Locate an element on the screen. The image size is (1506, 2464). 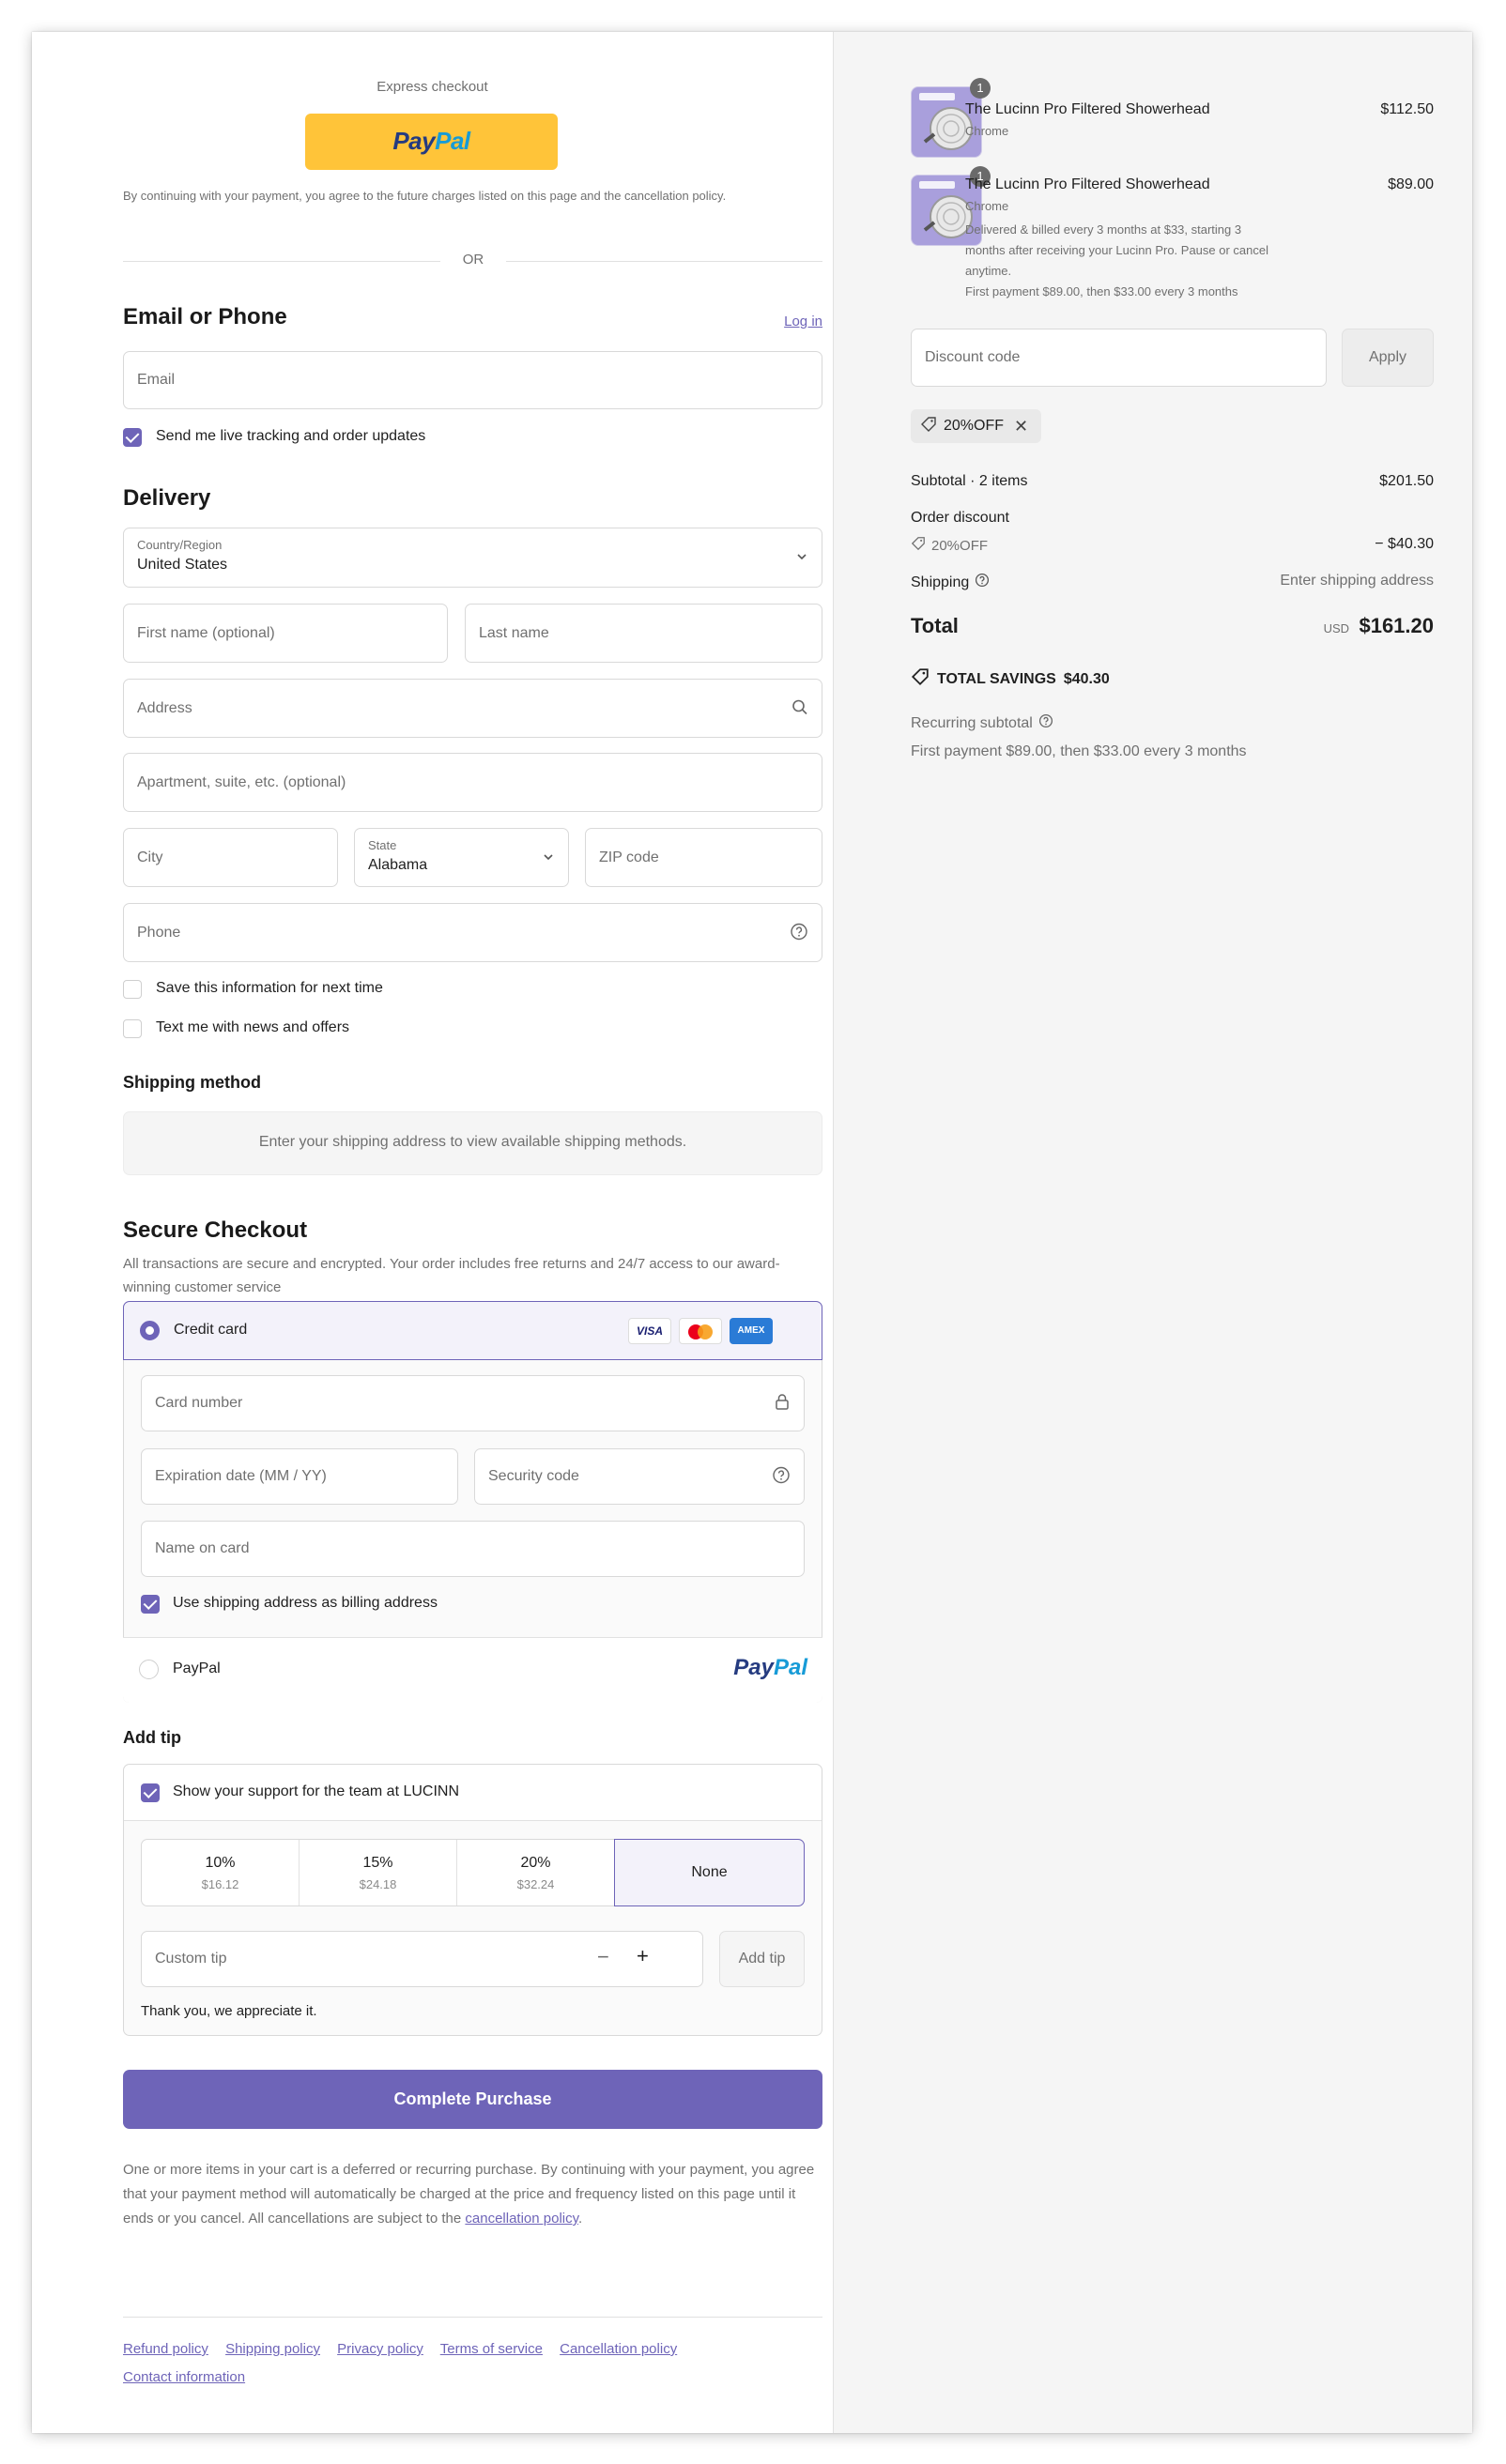
tip-percent: 10% is located at coordinates (220, 1863).